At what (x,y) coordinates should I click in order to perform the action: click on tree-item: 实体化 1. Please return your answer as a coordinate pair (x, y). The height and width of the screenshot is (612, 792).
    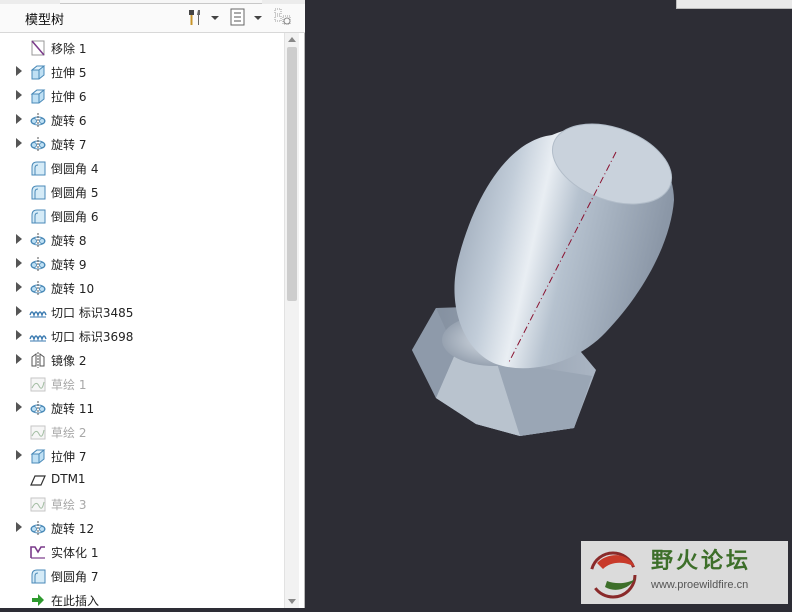
    Looking at the image, I should click on (146, 552).